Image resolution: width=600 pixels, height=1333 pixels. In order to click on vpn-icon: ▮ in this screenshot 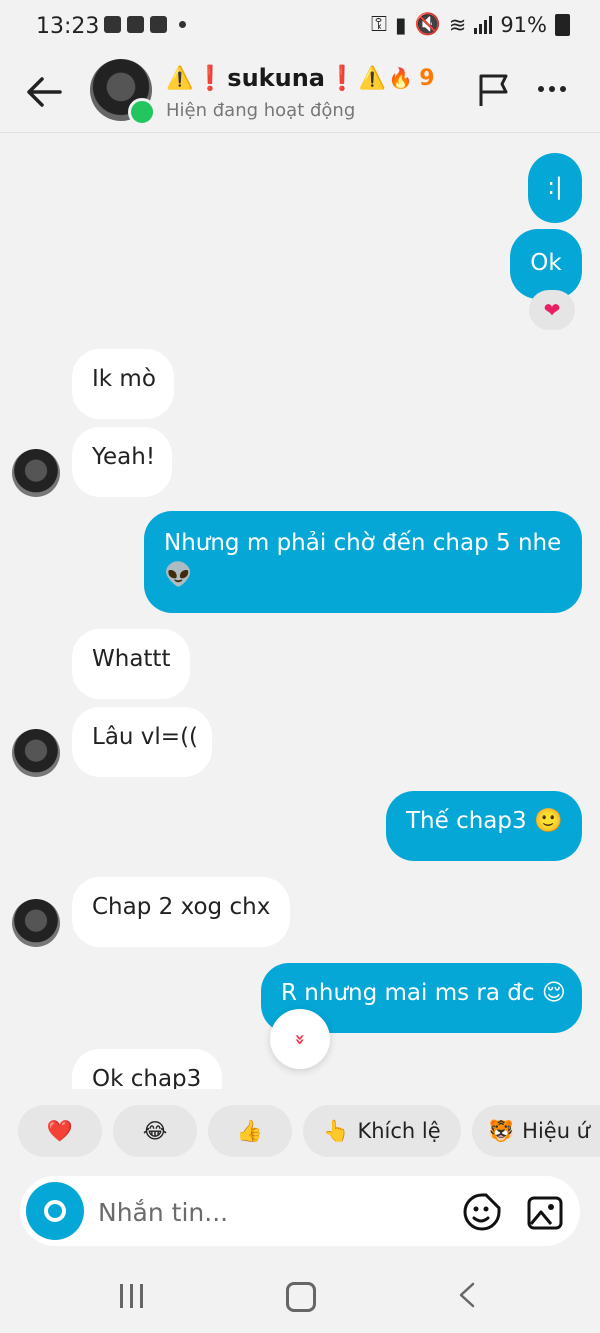, I will do `click(400, 24)`.